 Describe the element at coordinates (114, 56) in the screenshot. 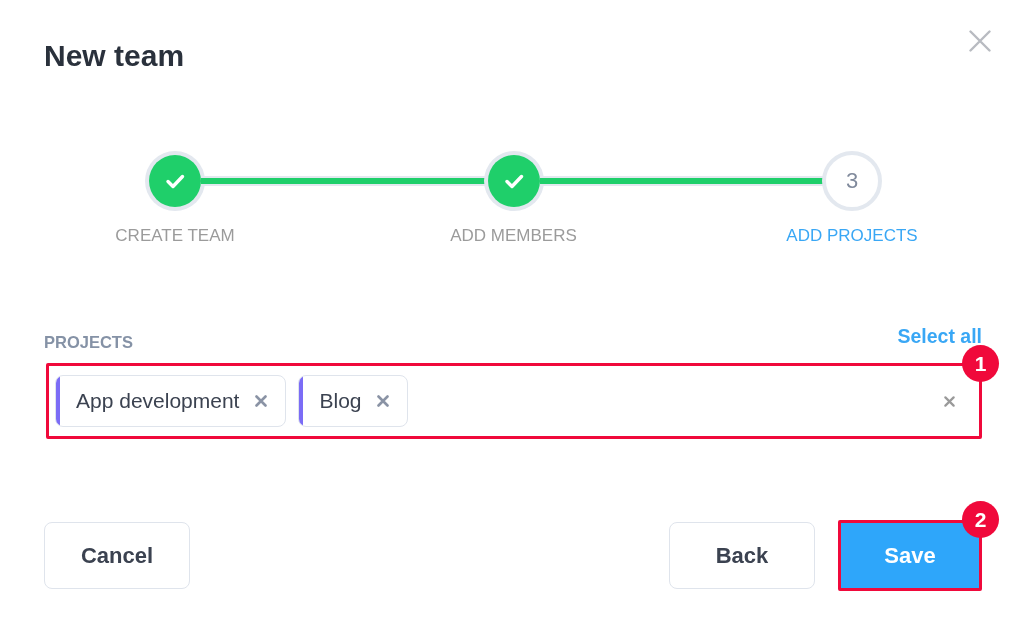

I see `dialog-title: New team` at that location.